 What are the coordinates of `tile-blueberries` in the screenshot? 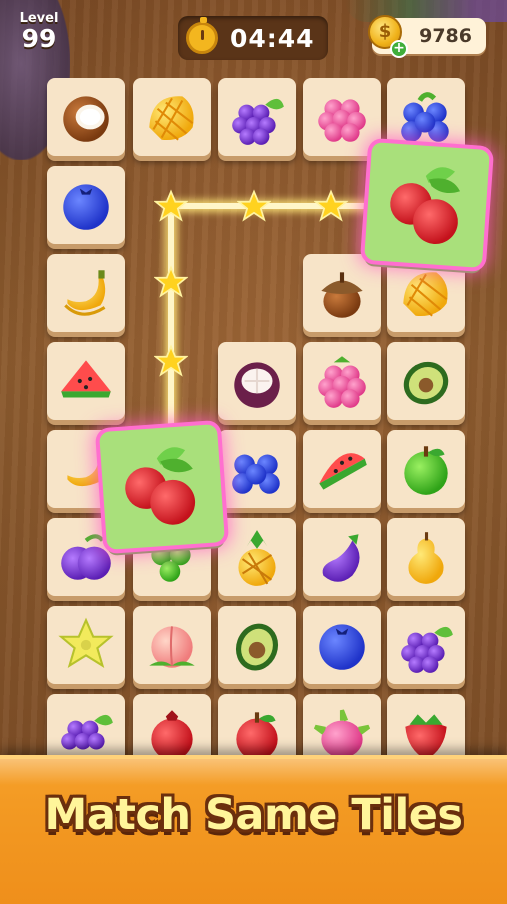 It's located at (257, 469).